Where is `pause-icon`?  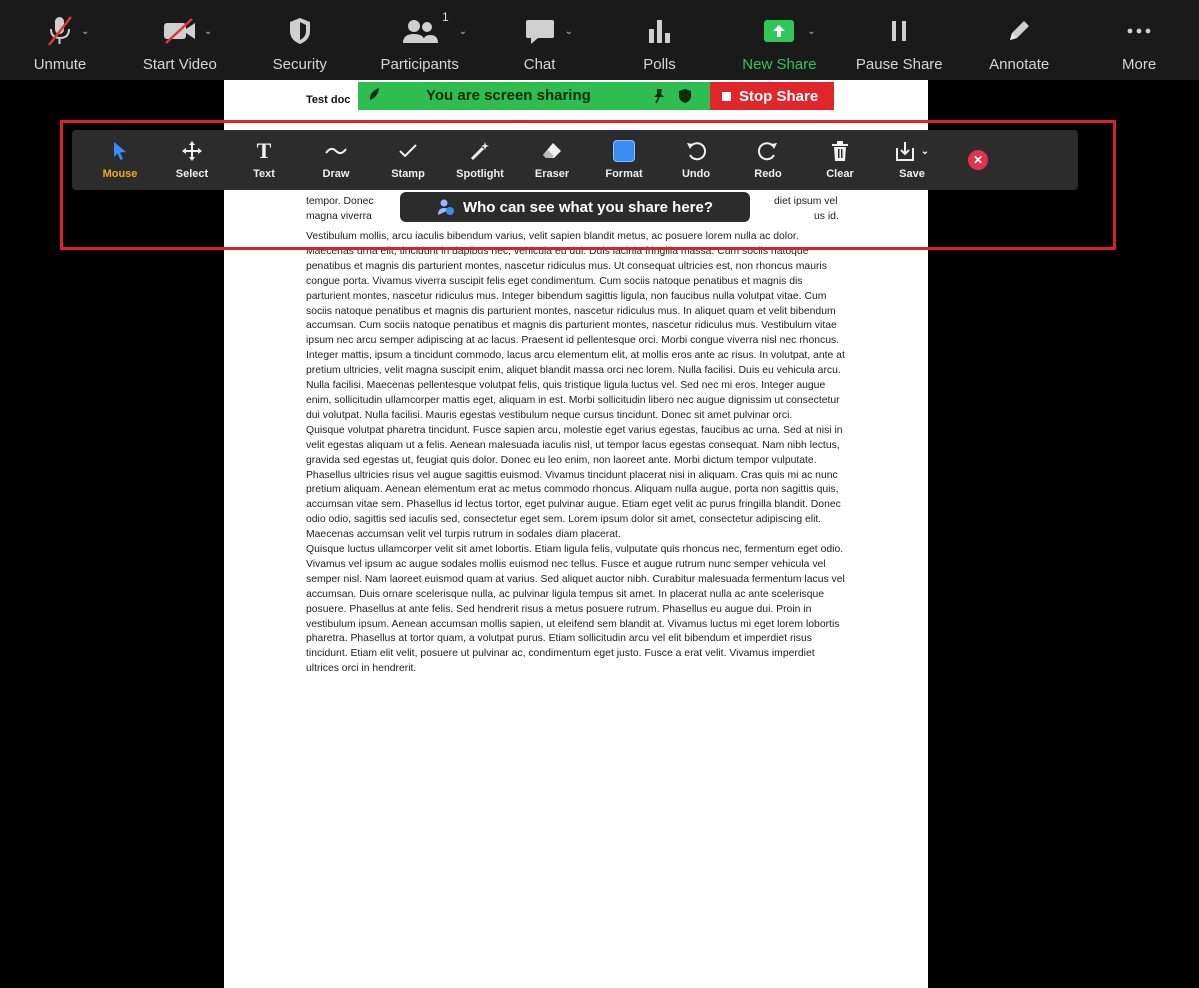
pause-icon is located at coordinates (899, 31).